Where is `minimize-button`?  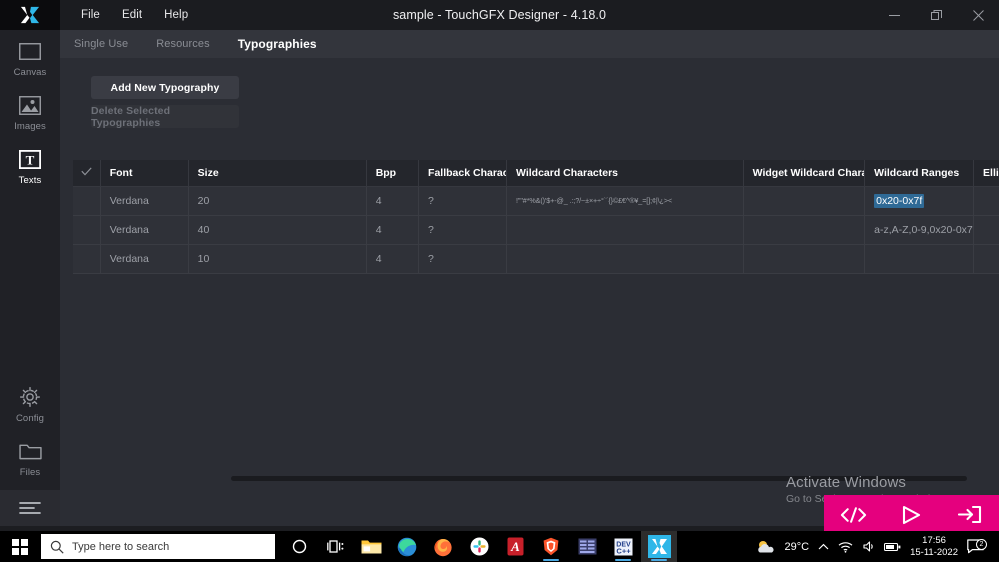
minimize-button is located at coordinates (894, 15).